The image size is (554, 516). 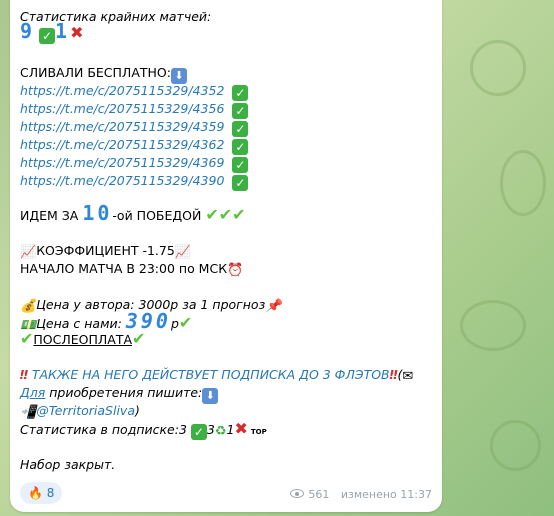 I want to click on losses-count: 1, so click(x=63, y=31).